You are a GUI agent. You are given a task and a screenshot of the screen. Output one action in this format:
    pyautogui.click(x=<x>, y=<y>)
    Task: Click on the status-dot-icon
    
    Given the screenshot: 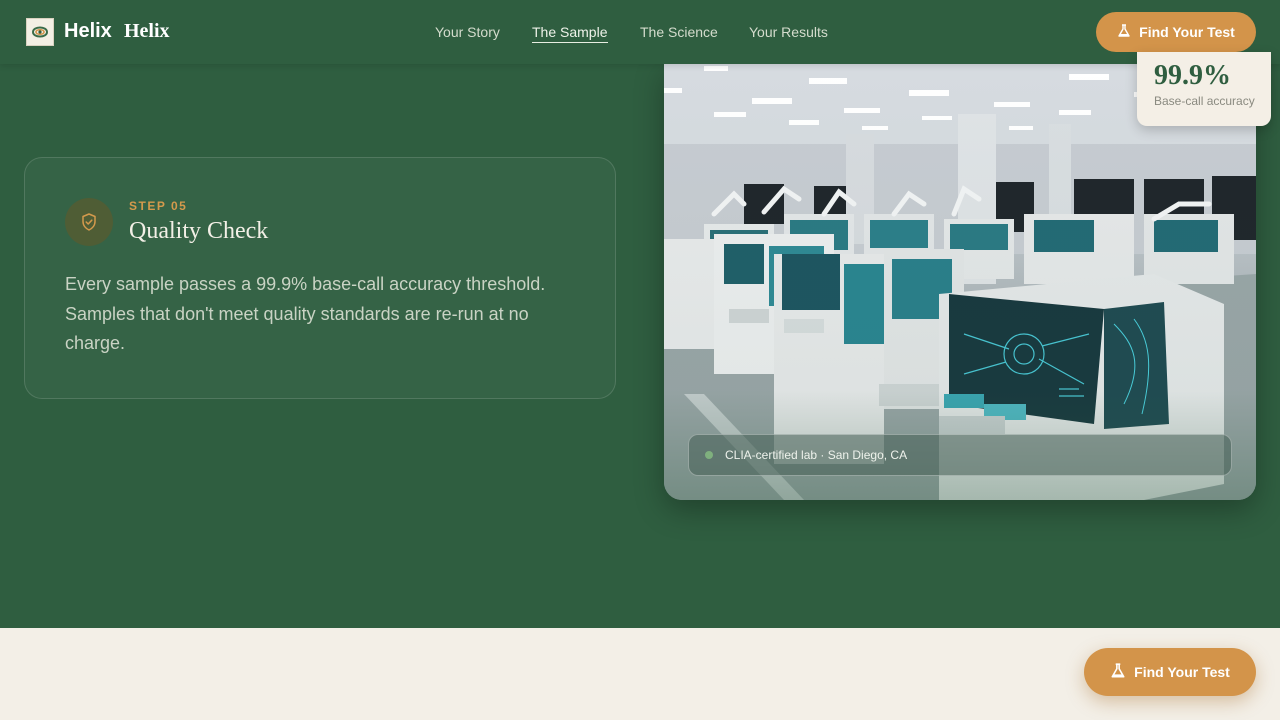 What is the action you would take?
    pyautogui.click(x=709, y=455)
    